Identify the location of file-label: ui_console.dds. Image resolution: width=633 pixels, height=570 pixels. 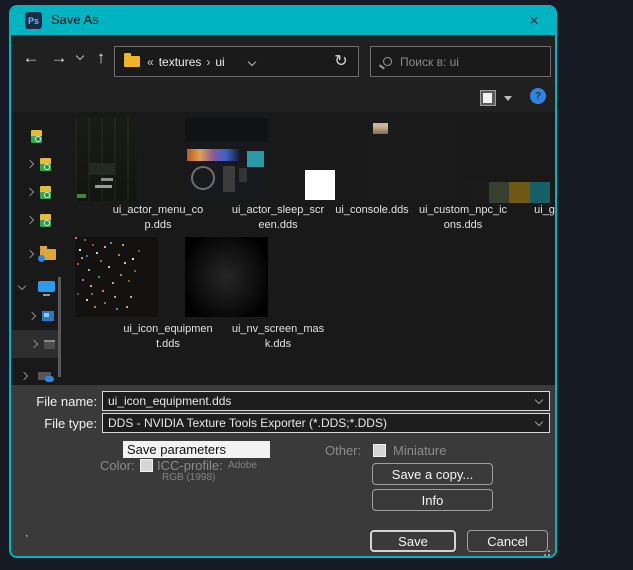
(372, 210).